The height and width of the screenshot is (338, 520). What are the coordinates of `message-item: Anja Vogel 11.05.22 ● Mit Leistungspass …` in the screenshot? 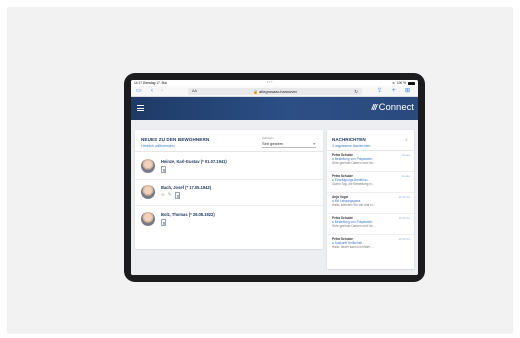 It's located at (371, 203).